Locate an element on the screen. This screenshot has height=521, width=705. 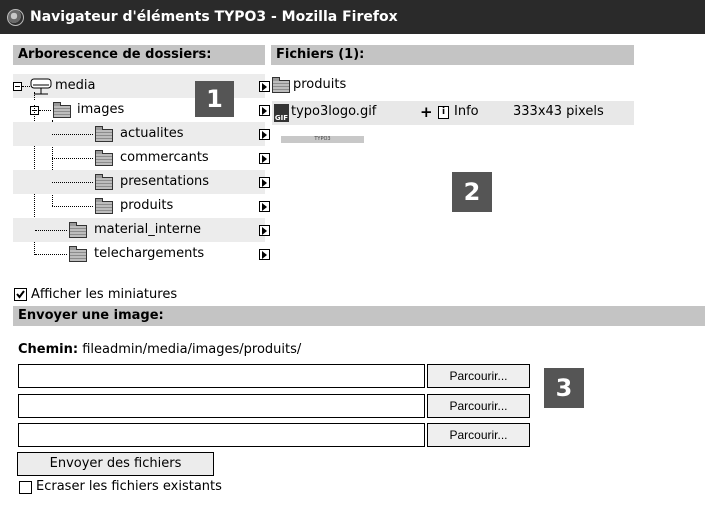
tree-item-label: actualites is located at coordinates (152, 133).